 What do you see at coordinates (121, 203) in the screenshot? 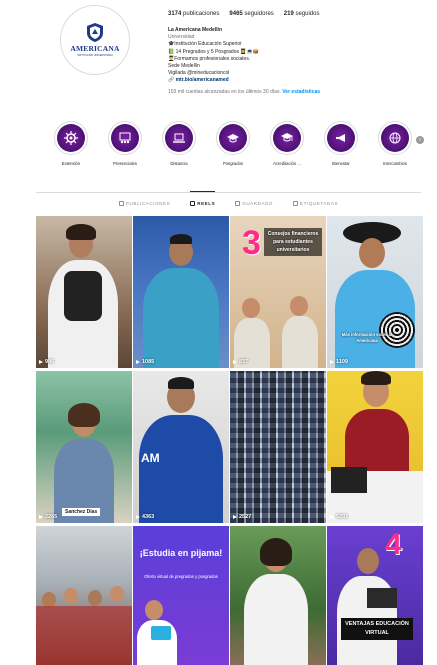
I see `grid-icon` at bounding box center [121, 203].